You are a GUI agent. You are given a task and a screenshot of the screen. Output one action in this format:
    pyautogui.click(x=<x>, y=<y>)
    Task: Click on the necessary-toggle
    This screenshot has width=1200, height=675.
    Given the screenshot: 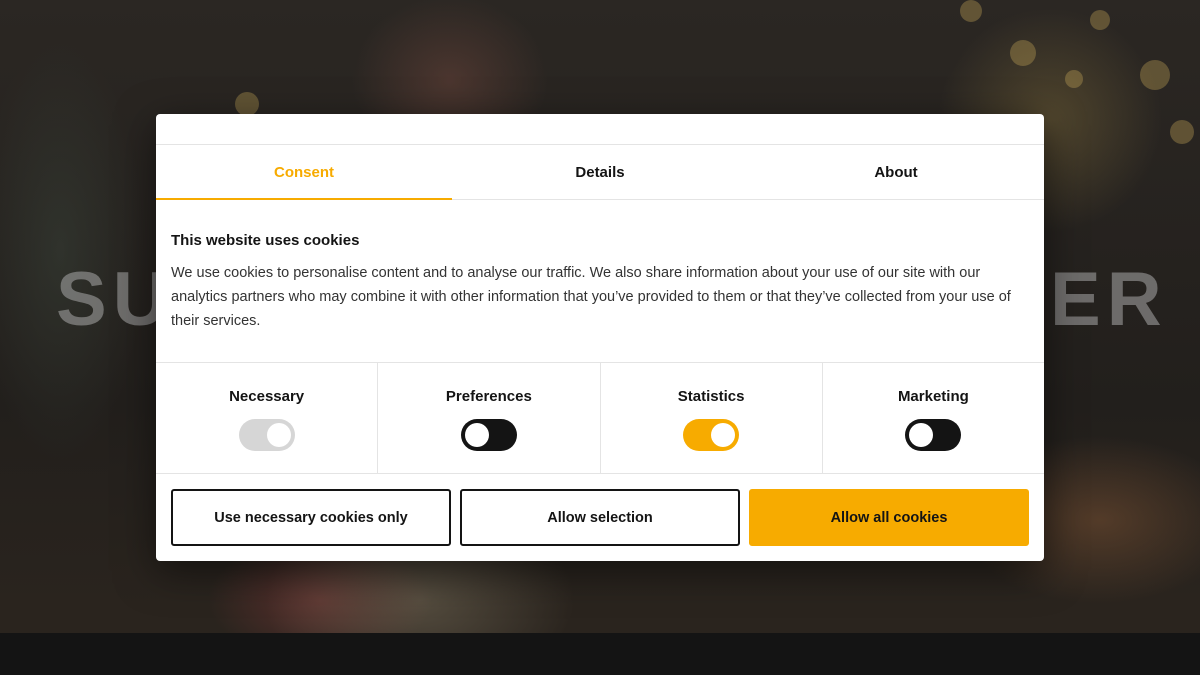 What is the action you would take?
    pyautogui.click(x=266, y=435)
    